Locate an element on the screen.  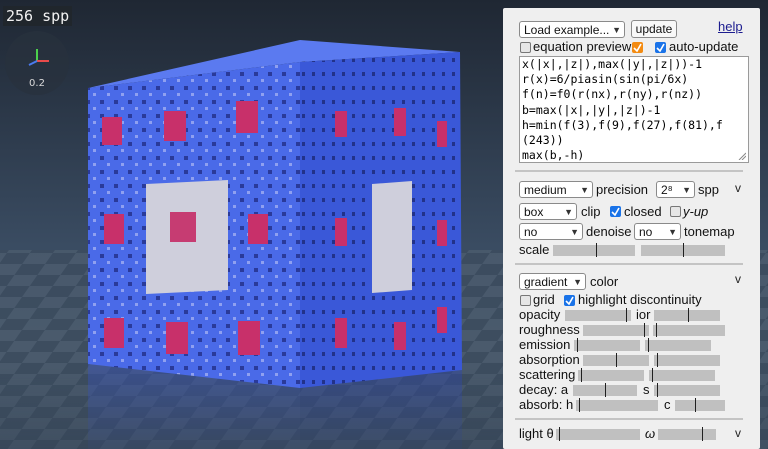
tonemap-label: tonemap is located at coordinates (709, 231).